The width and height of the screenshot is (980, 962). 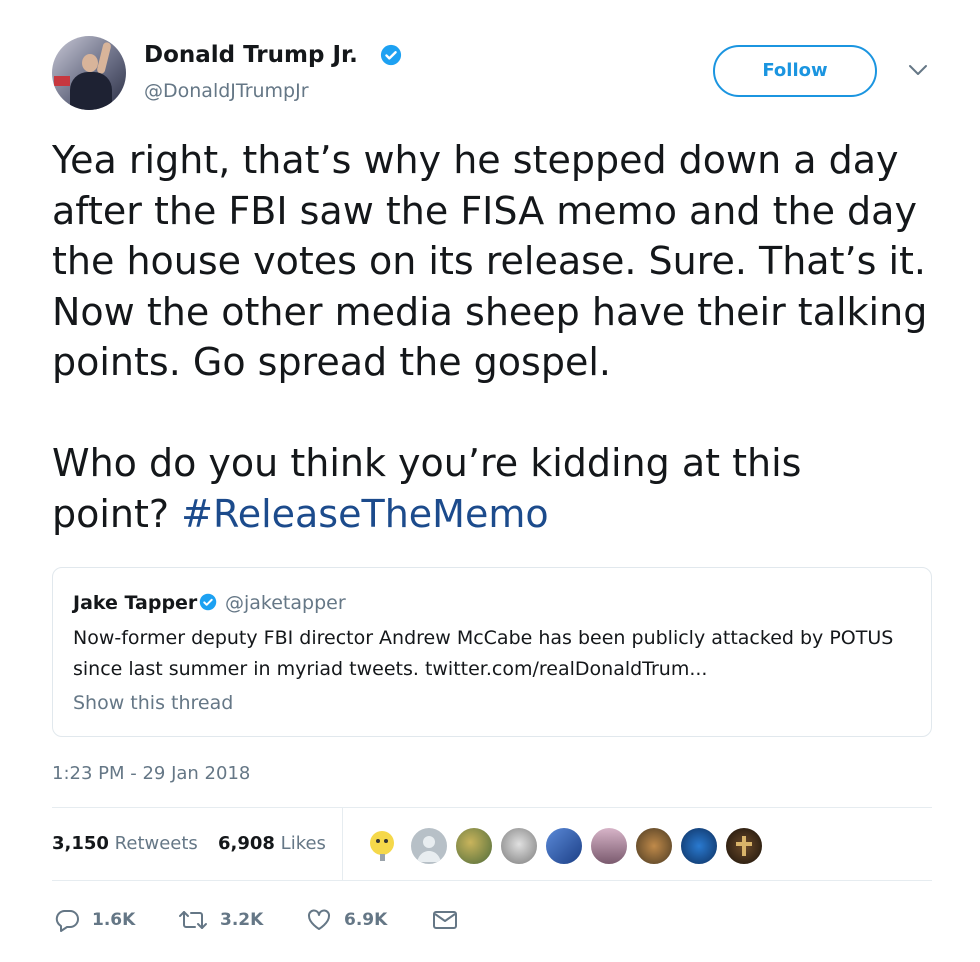 I want to click on retweet-icon, so click(x=193, y=920).